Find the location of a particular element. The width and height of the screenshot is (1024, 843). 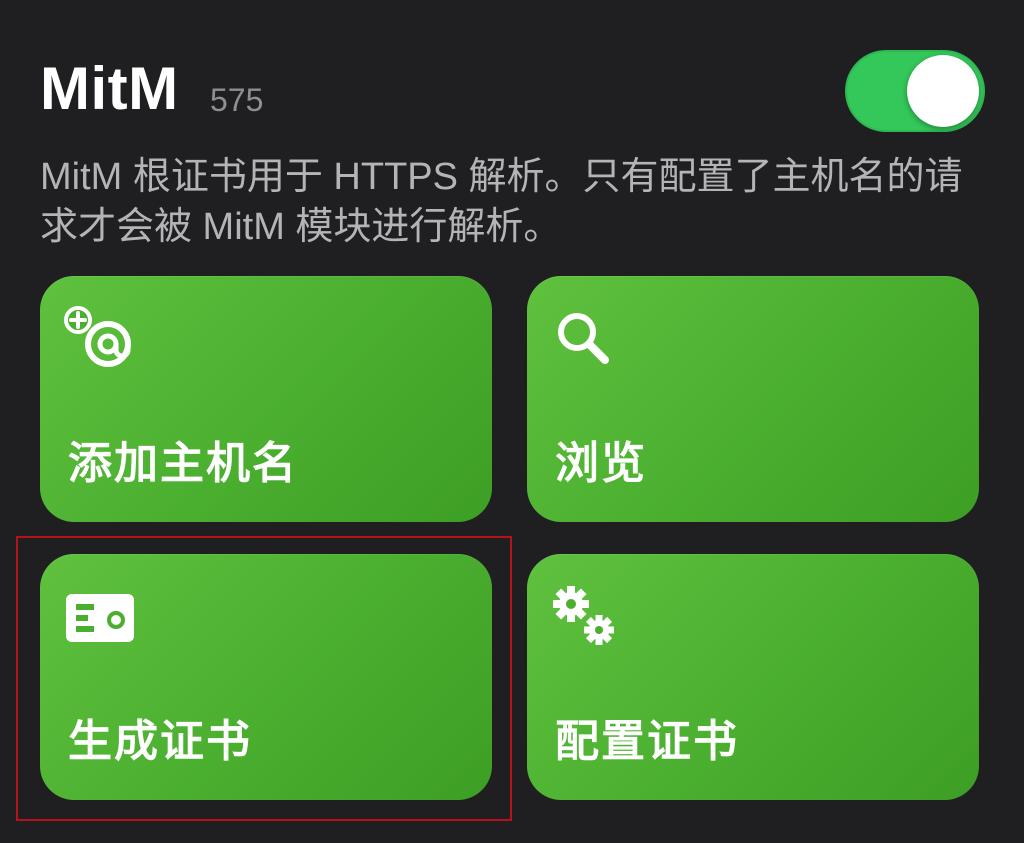

page-title: MitM is located at coordinates (109, 88).